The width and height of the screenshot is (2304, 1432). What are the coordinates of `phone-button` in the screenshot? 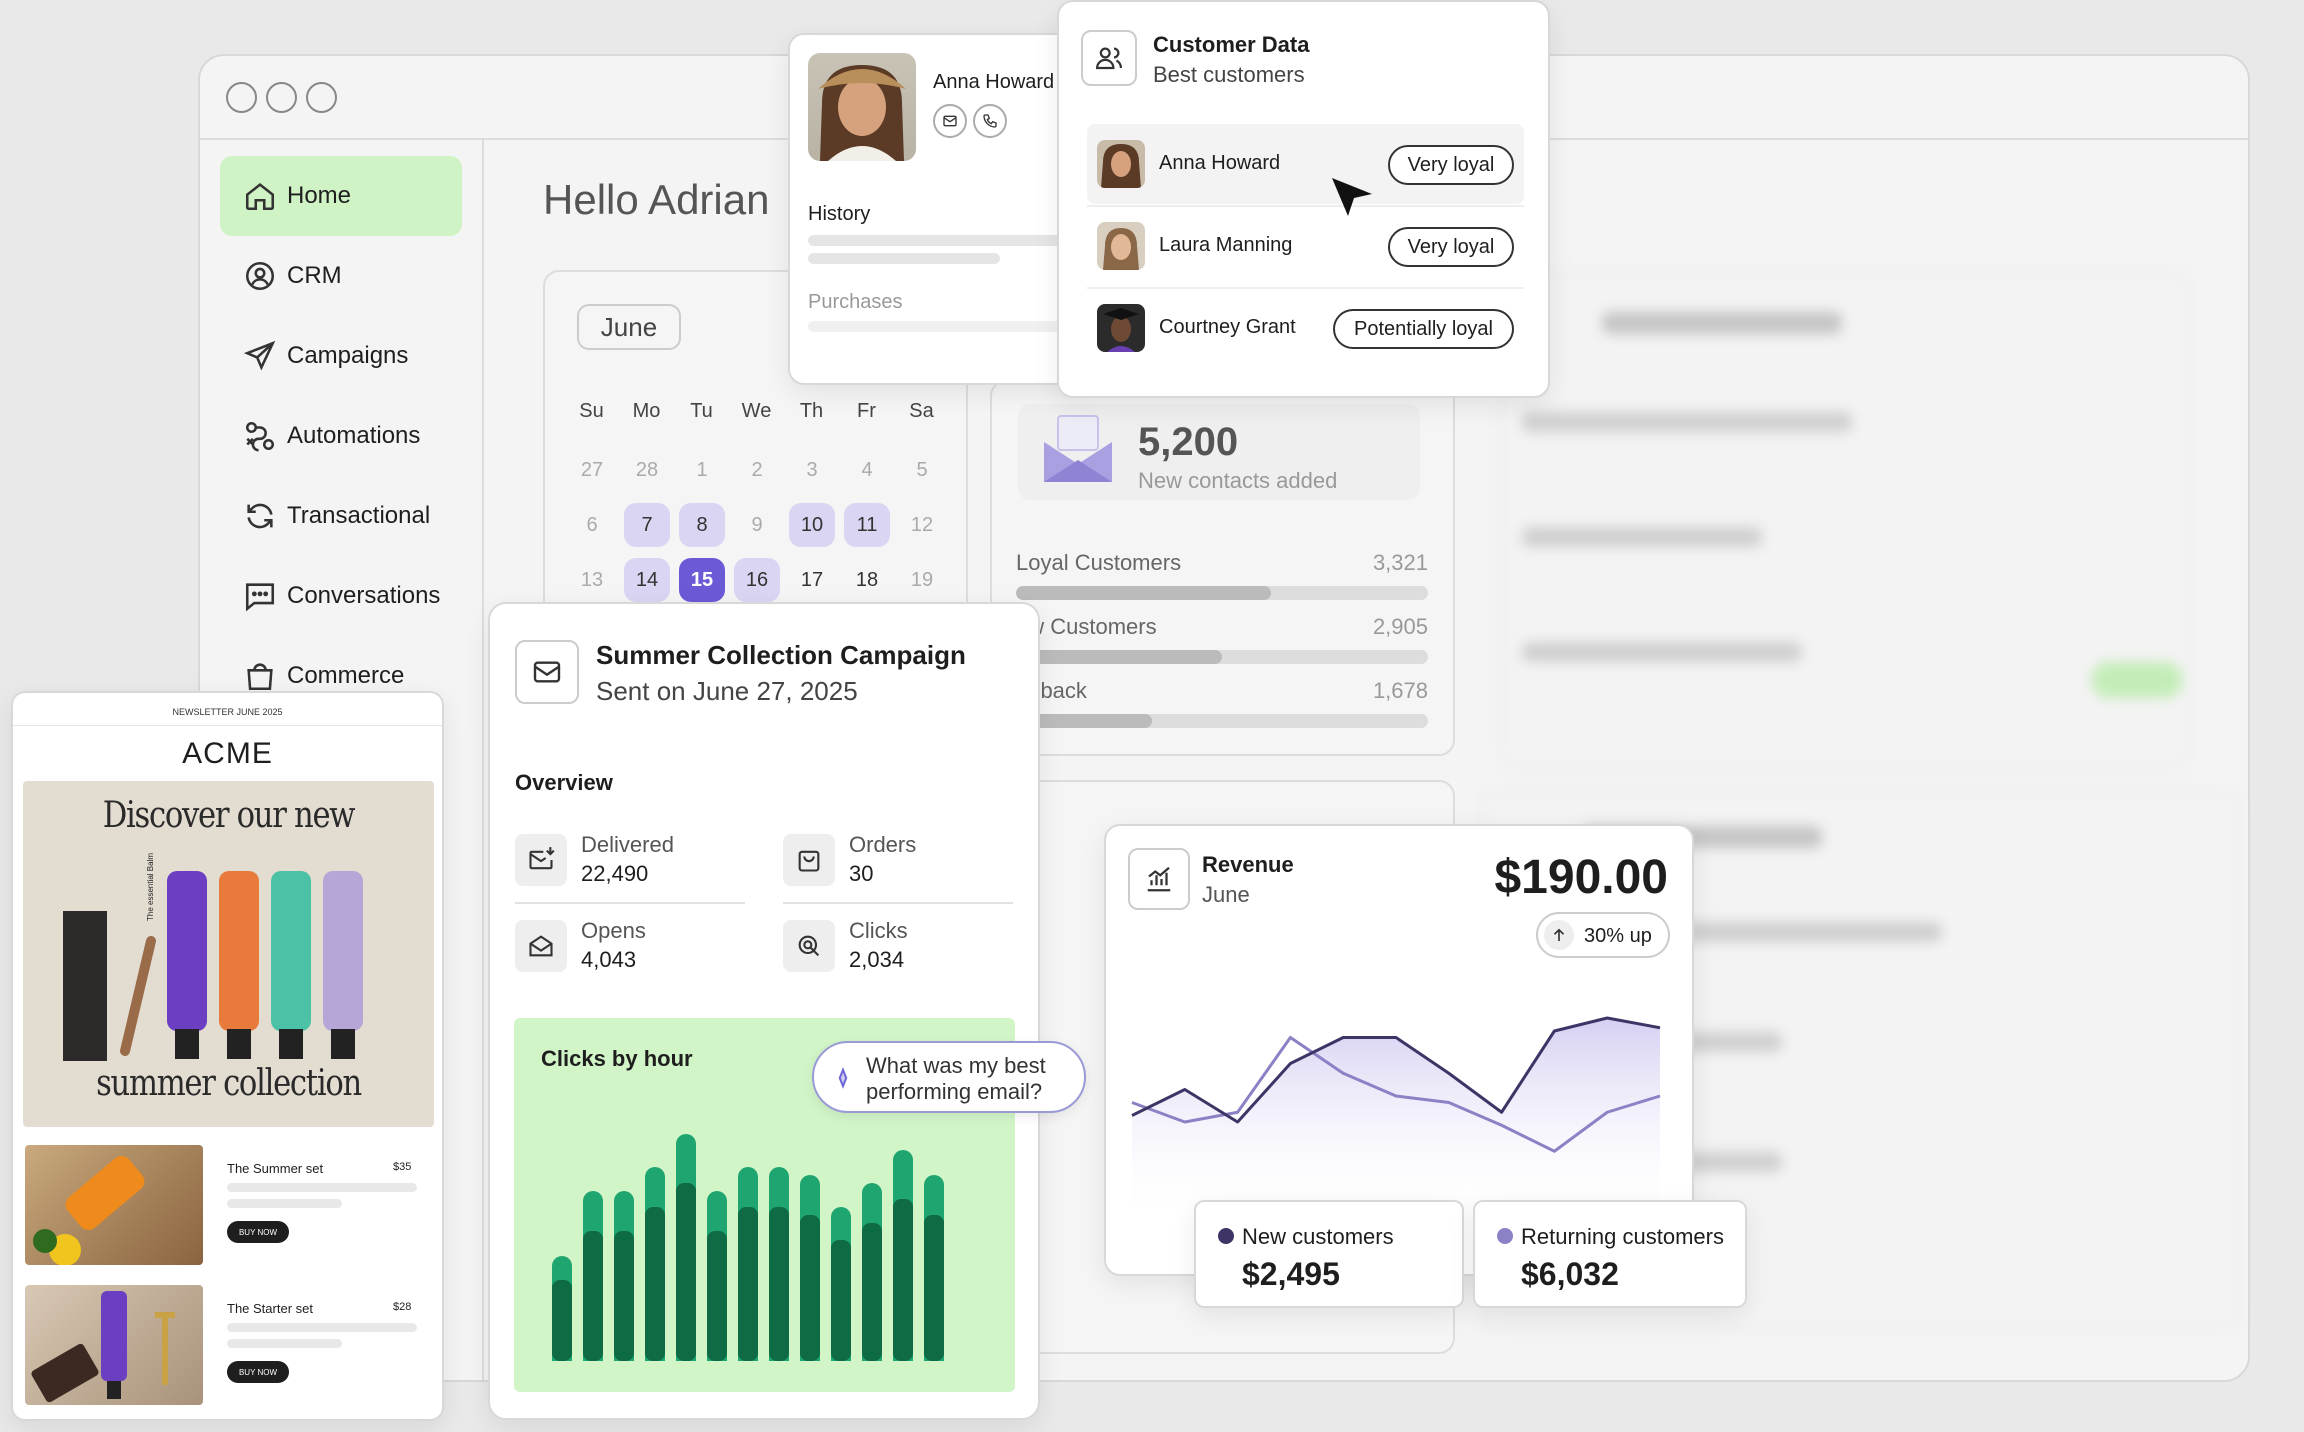 It's located at (990, 121).